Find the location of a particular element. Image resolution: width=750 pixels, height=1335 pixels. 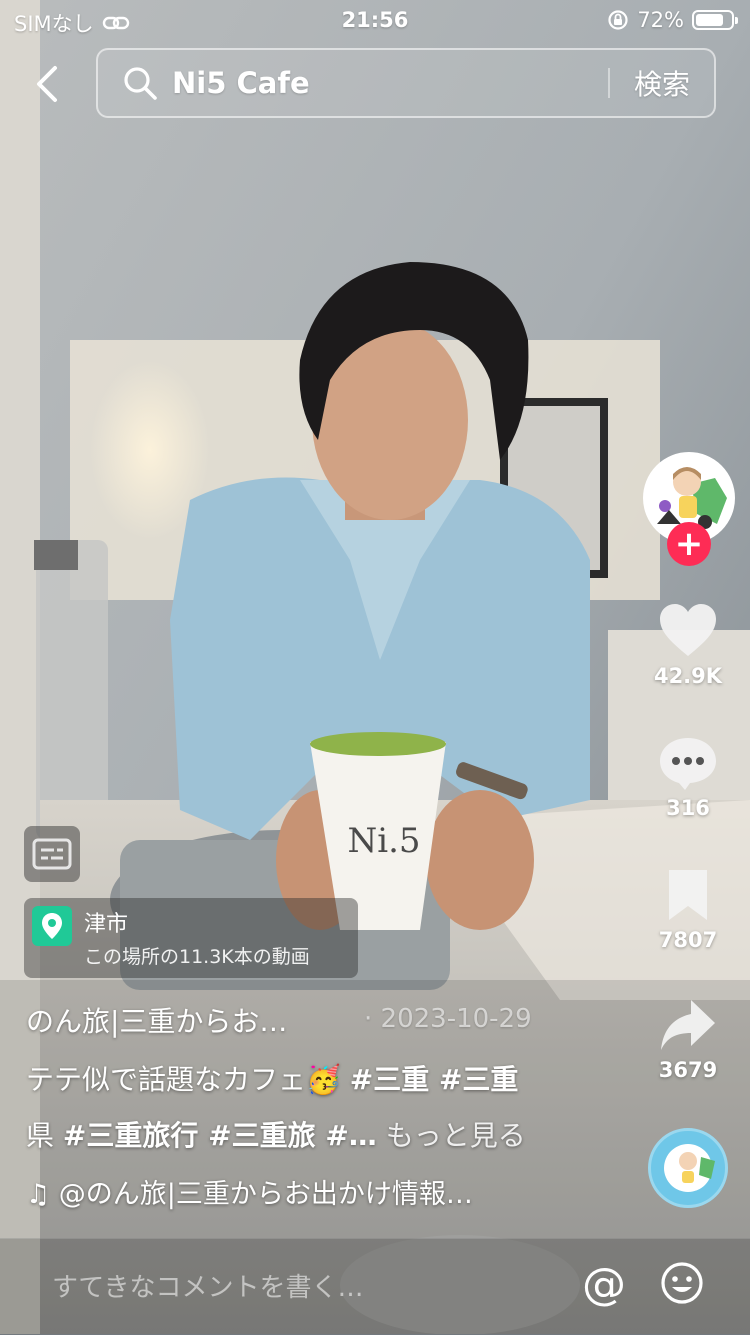

search-bar: Ni5 Cafe 検索 is located at coordinates (406, 83).